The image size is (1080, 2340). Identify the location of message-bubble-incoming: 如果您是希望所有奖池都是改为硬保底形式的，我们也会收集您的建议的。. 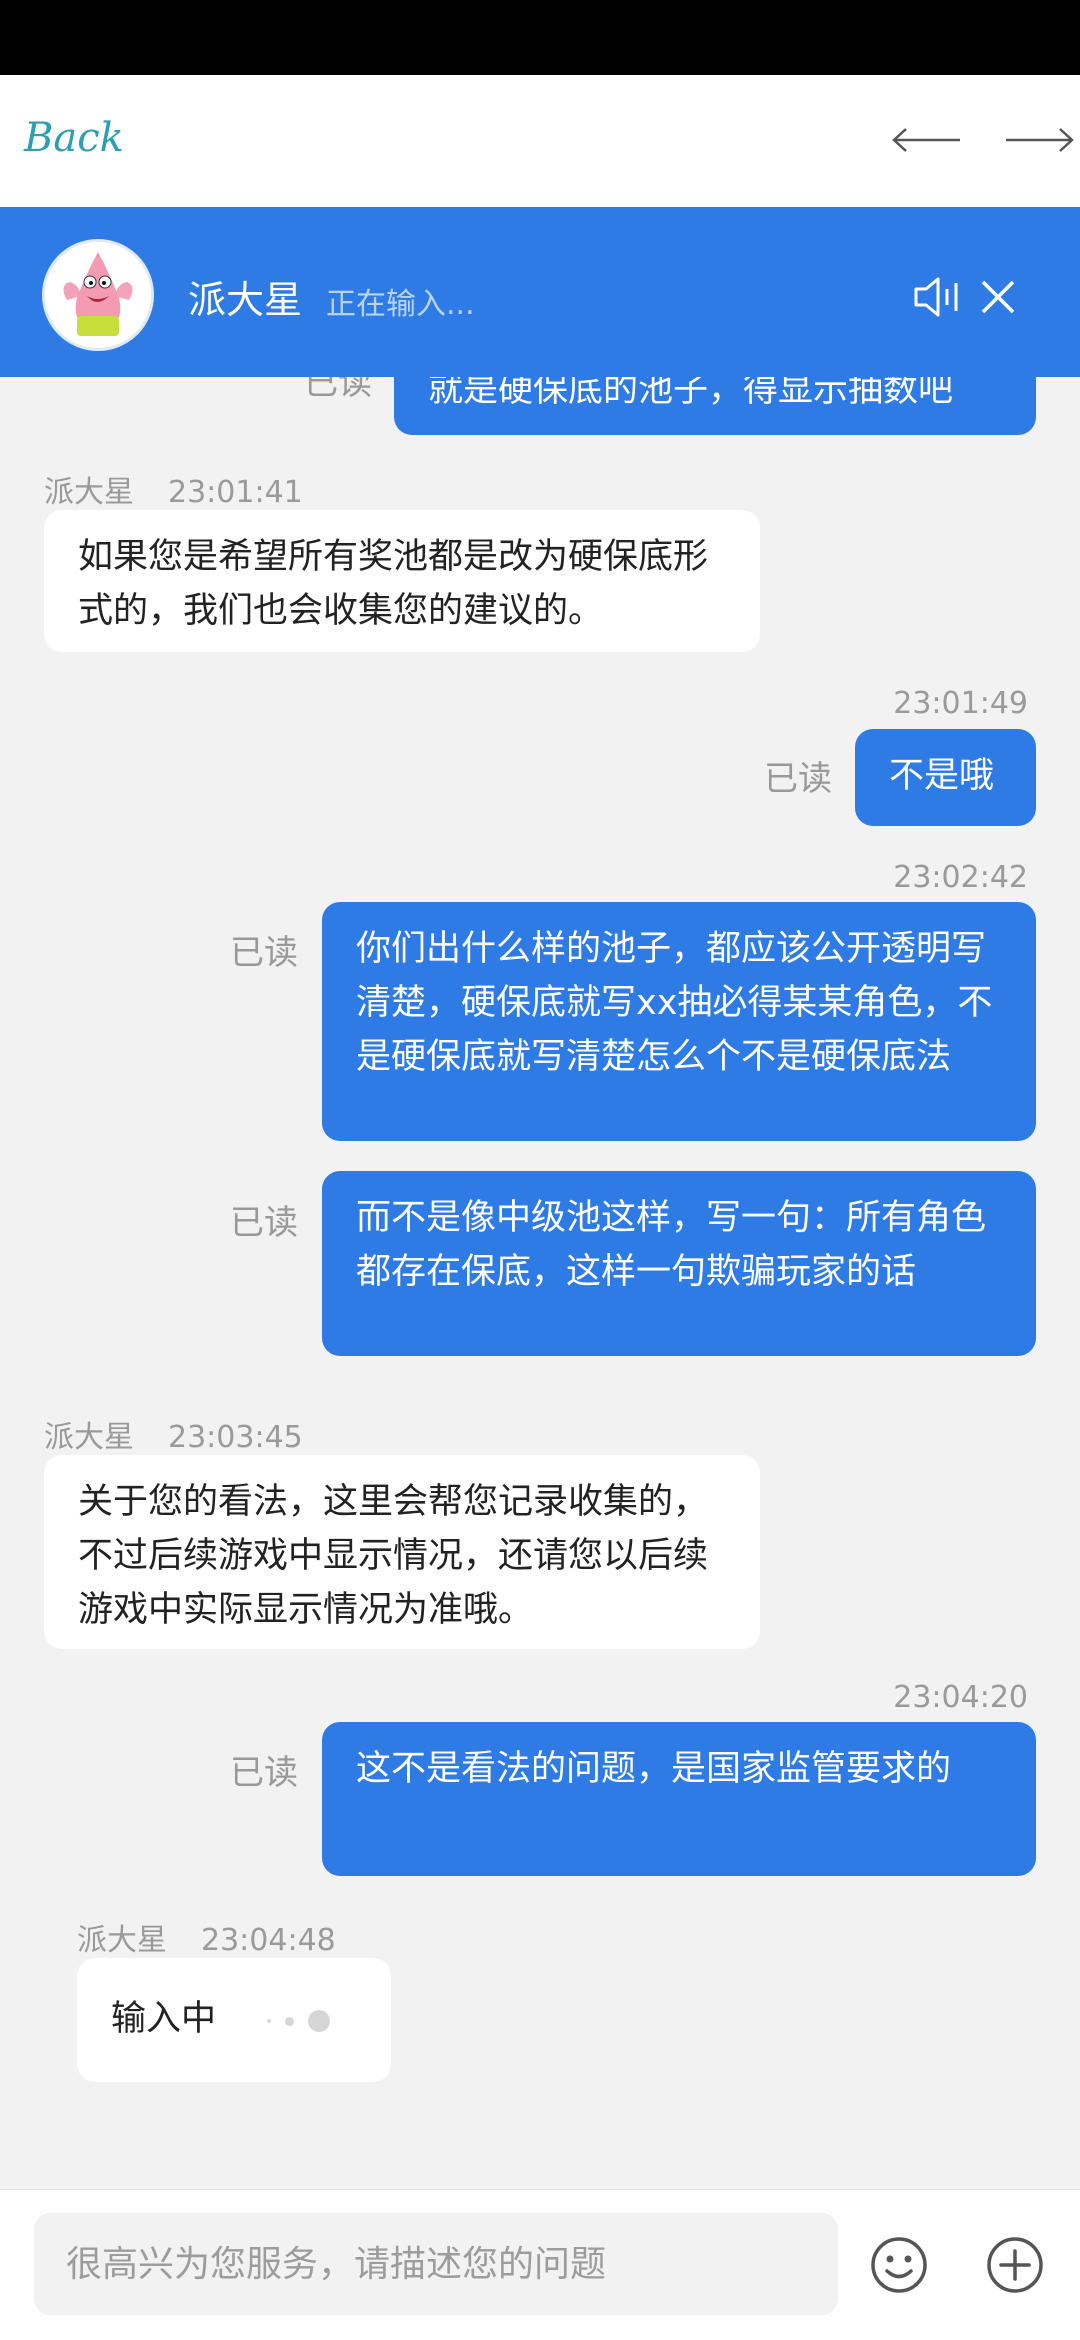
(402, 581).